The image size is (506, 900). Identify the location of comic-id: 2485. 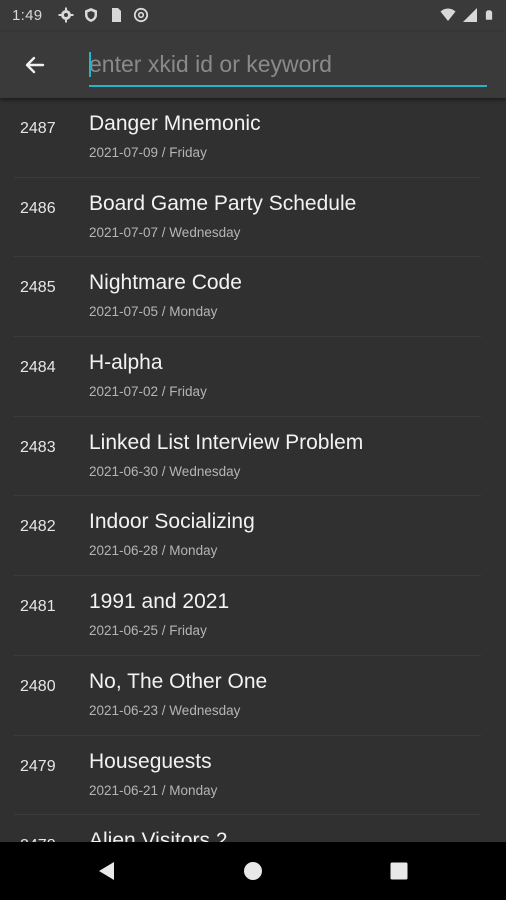
(38, 288).